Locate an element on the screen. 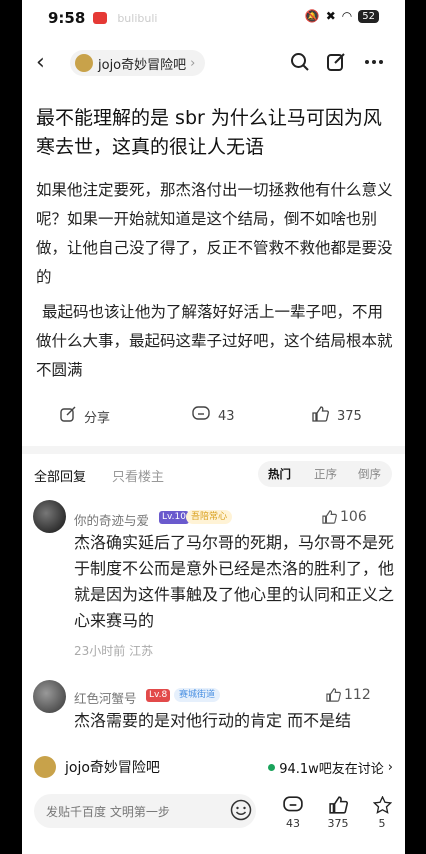 Image resolution: width=426 pixels, height=854 pixels. forum-pill: jojo奇妙冒险吧 › is located at coordinates (138, 63).